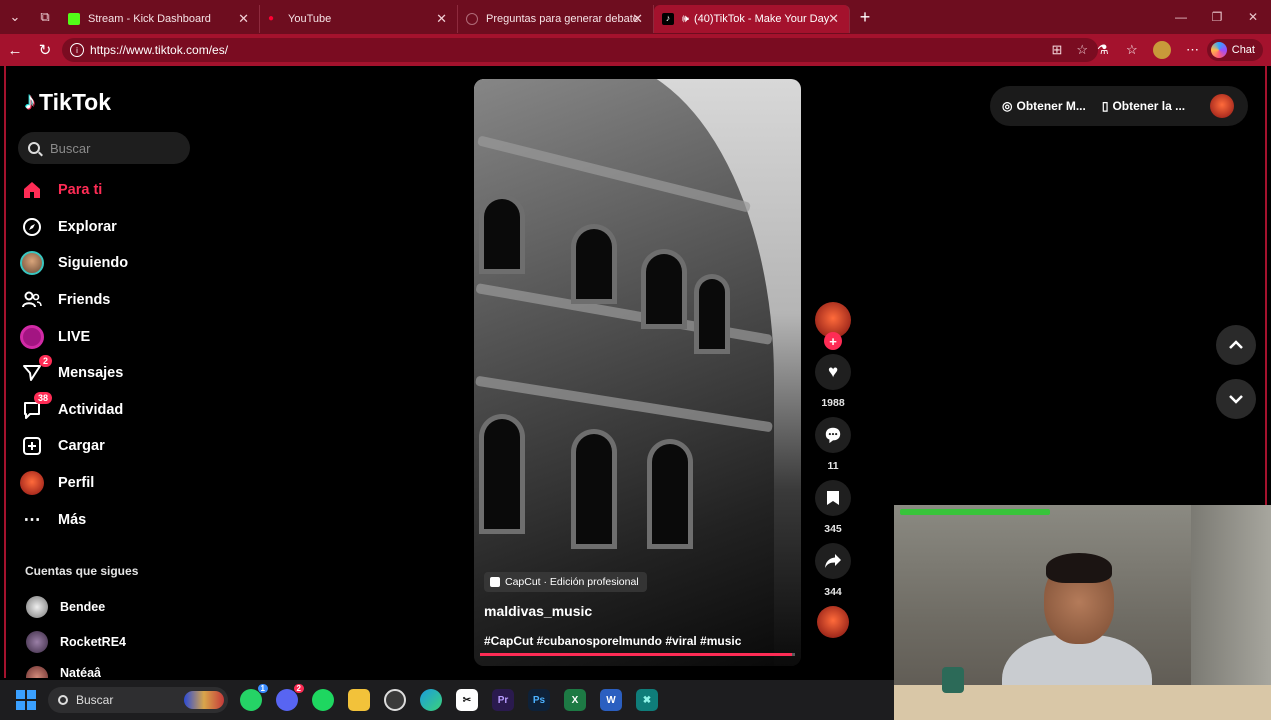 Image resolution: width=1271 pixels, height=720 pixels. I want to click on next-video-chevron-down-icon, so click(1236, 399).